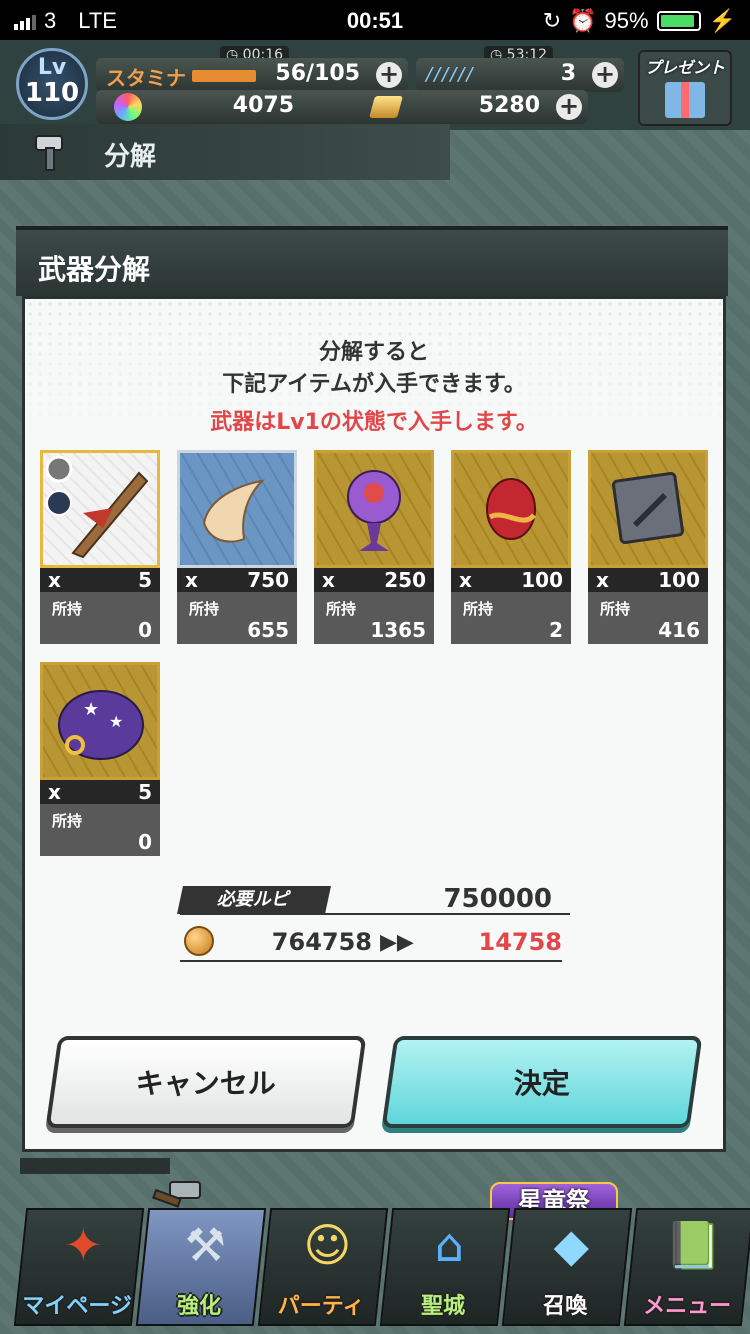 This screenshot has width=750, height=1334. I want to click on boost-value: 3, so click(568, 73).